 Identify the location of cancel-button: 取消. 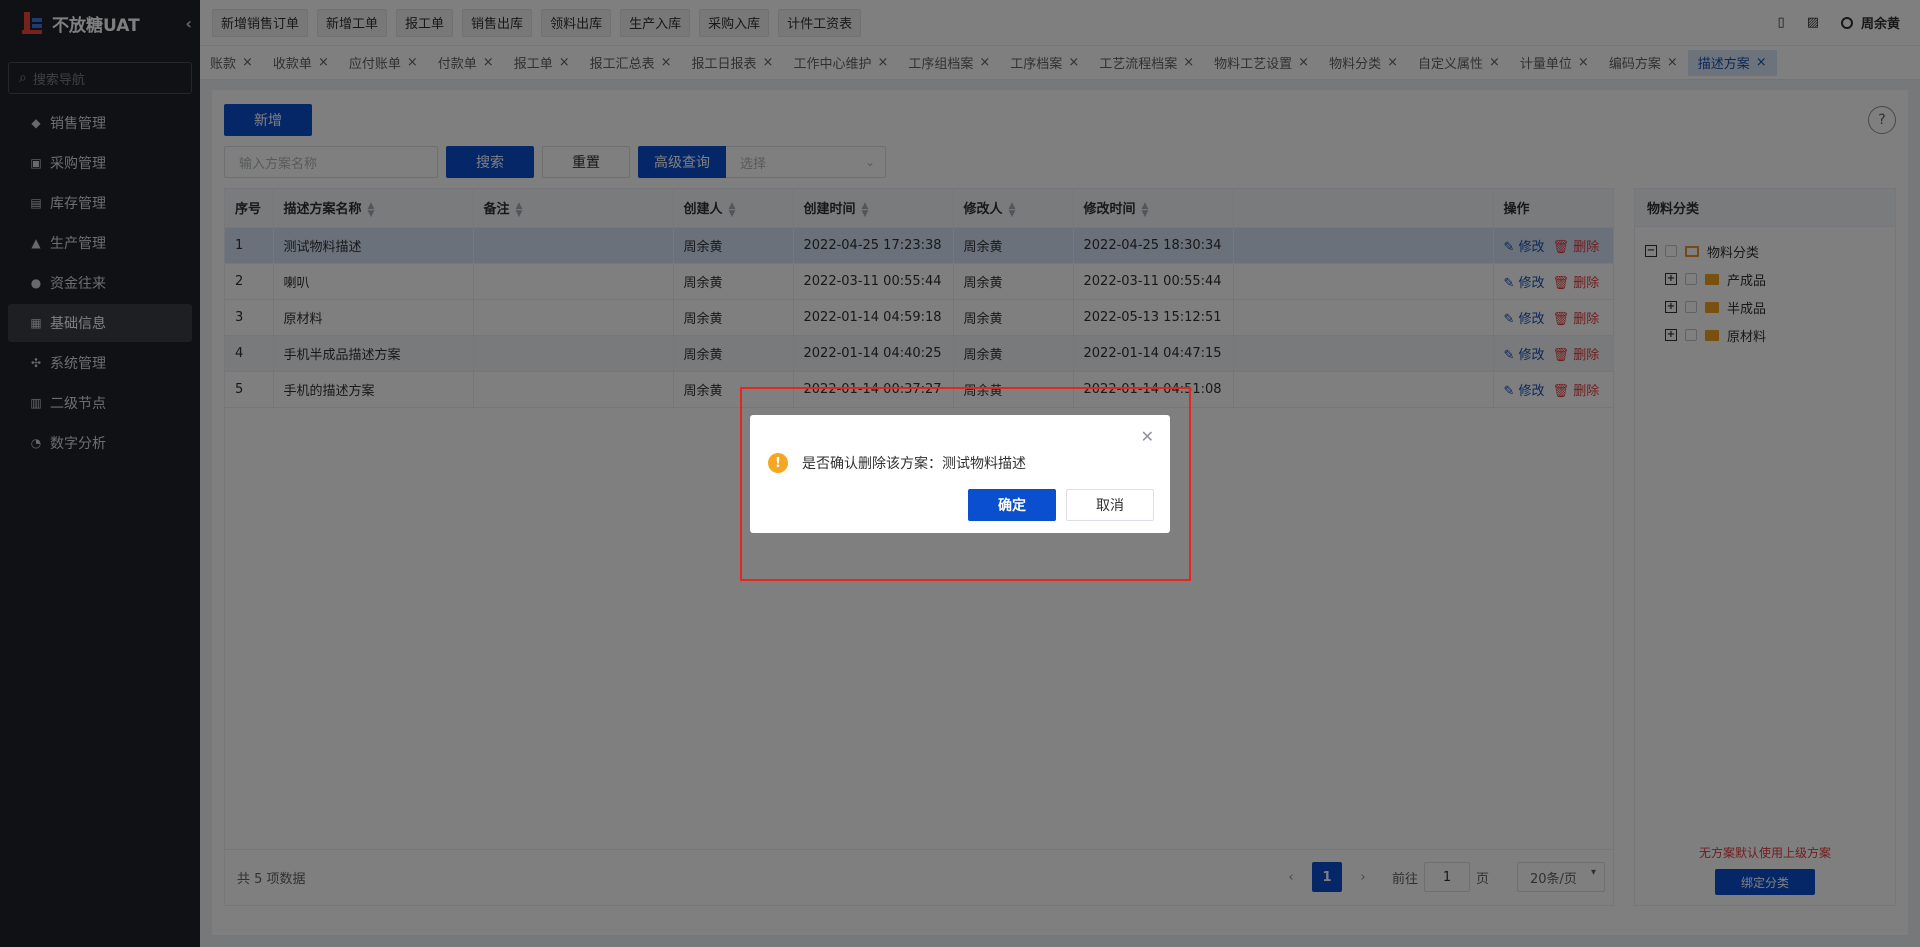
(1110, 505).